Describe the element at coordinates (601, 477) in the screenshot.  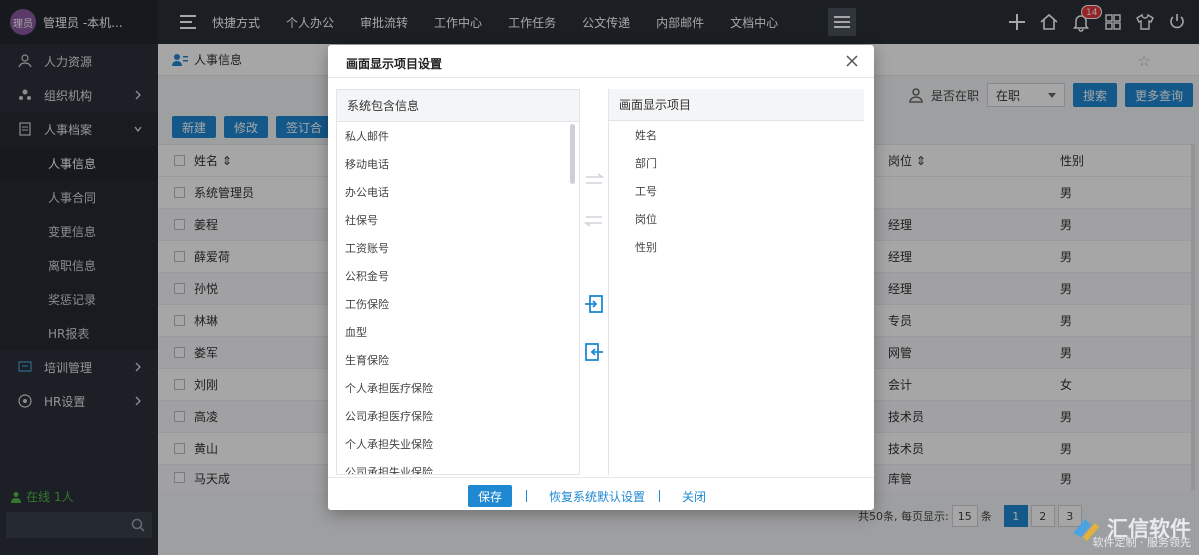
I see `footer-divider` at that location.